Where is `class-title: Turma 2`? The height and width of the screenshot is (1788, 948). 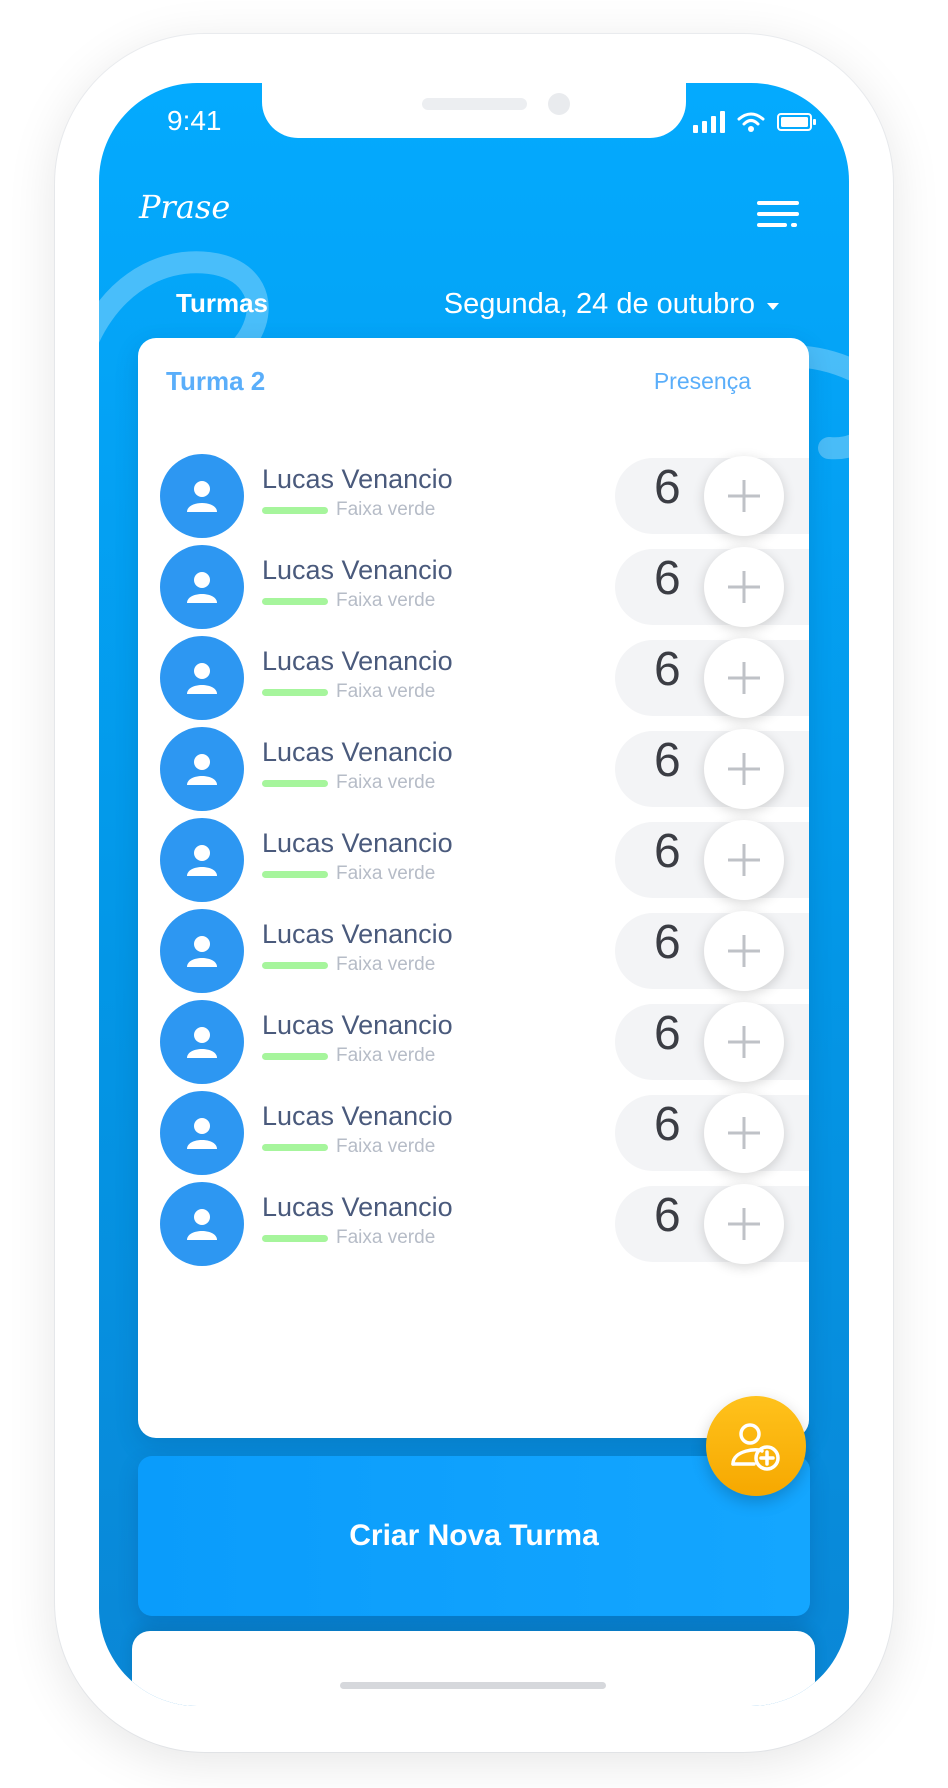 class-title: Turma 2 is located at coordinates (216, 381).